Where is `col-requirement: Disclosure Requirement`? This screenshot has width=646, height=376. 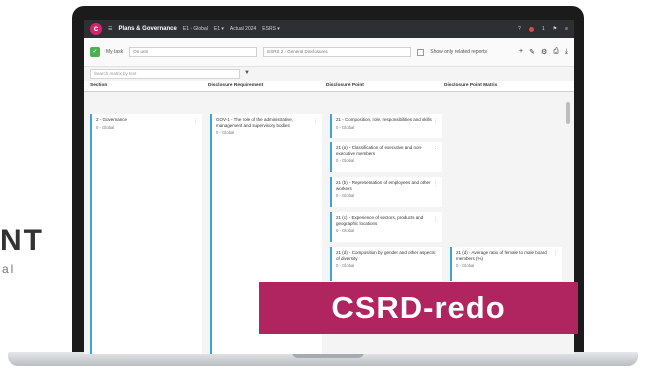
col-requirement: Disclosure Requirement is located at coordinates (236, 85).